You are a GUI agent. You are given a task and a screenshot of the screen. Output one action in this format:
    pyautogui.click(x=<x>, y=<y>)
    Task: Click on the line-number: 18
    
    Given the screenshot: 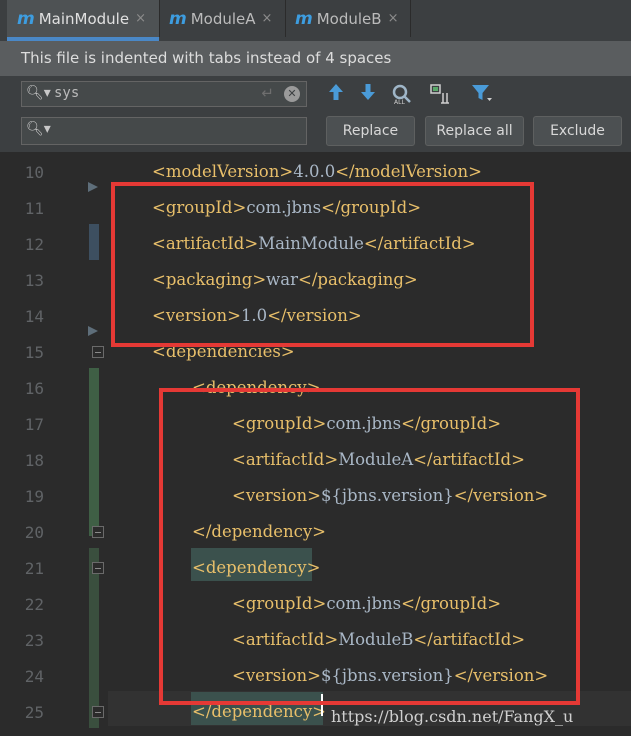 What is the action you would take?
    pyautogui.click(x=34, y=460)
    